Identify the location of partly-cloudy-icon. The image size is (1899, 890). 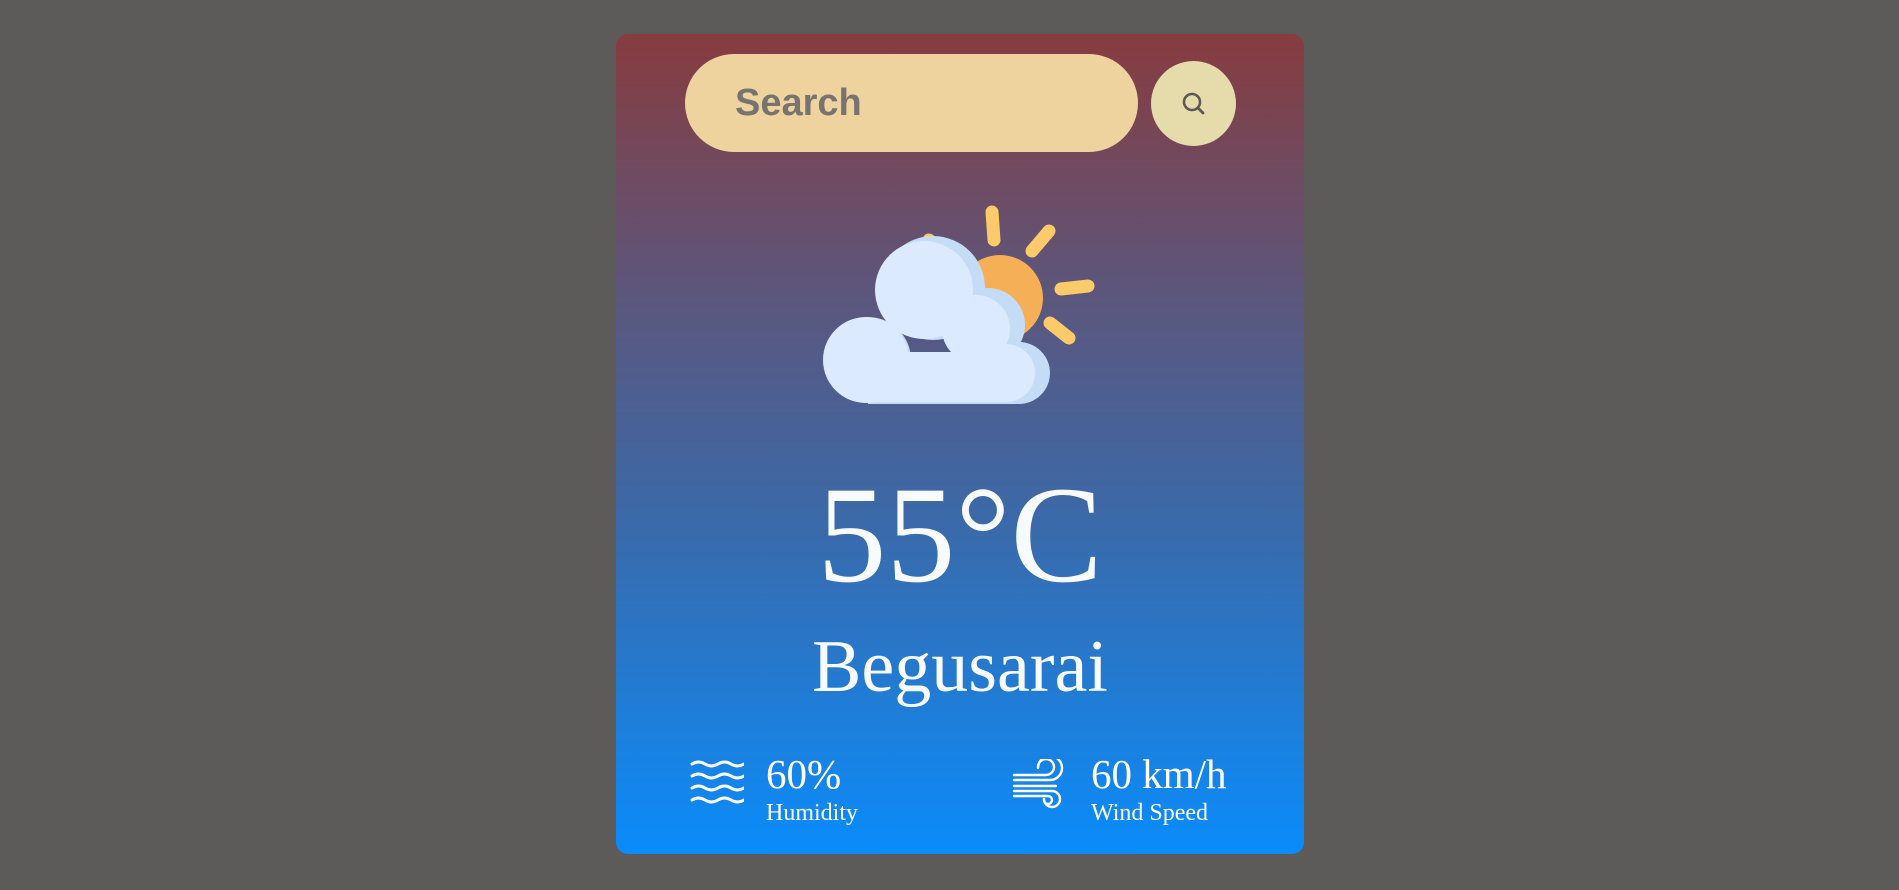
(966, 318).